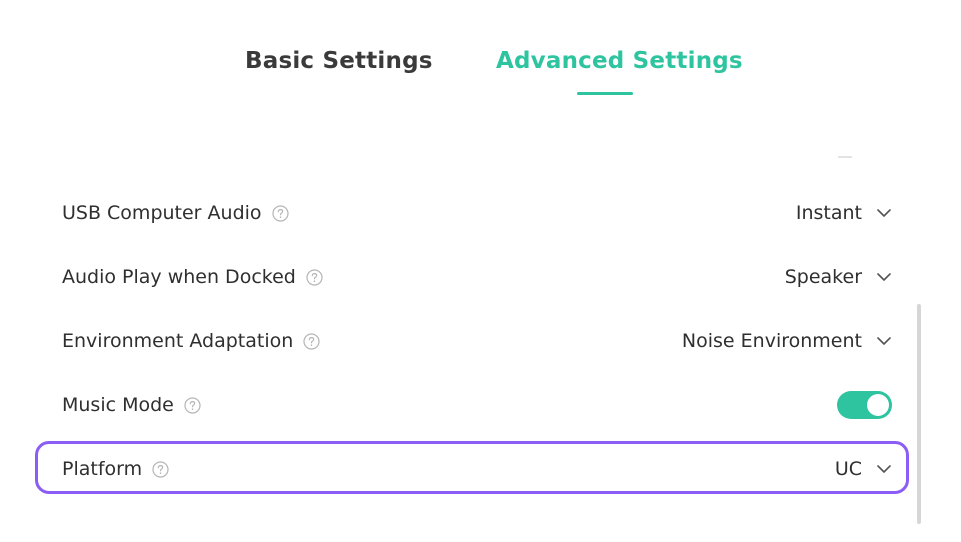 This screenshot has width=961, height=542. What do you see at coordinates (828, 213) in the screenshot?
I see `dropdown-value: Instant` at bounding box center [828, 213].